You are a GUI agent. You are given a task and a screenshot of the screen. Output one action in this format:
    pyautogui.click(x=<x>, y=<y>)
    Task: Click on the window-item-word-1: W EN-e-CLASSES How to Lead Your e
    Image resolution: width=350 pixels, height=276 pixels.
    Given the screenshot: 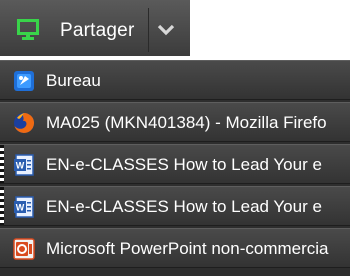 What is the action you would take?
    pyautogui.click(x=175, y=164)
    